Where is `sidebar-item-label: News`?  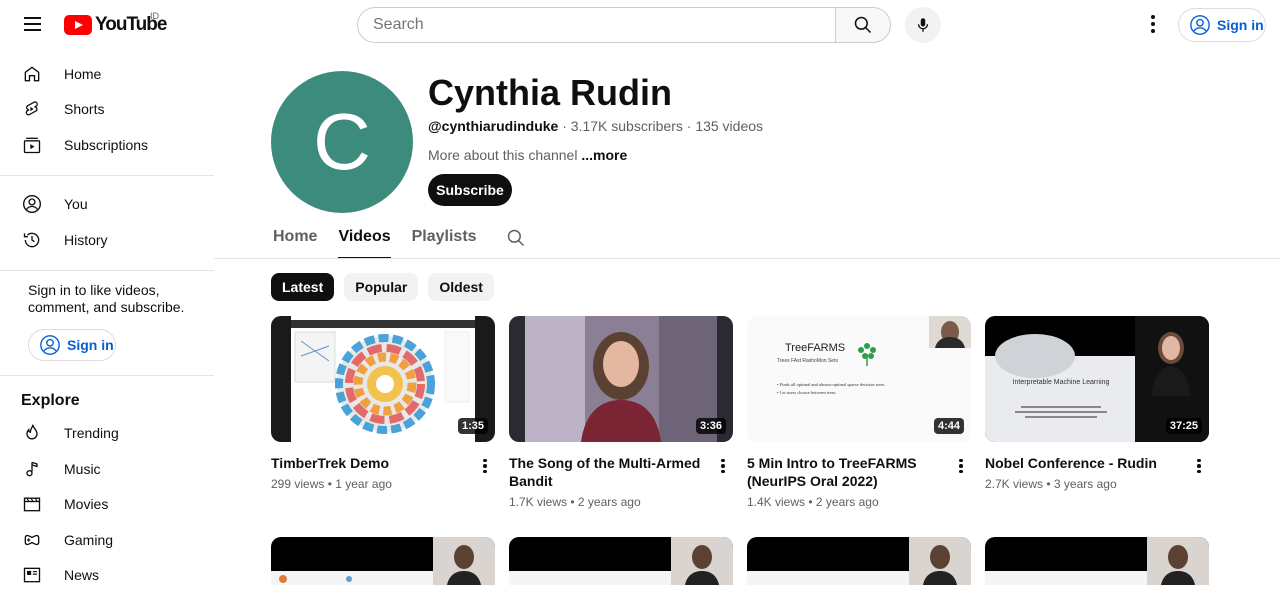 sidebar-item-label: News is located at coordinates (81, 575).